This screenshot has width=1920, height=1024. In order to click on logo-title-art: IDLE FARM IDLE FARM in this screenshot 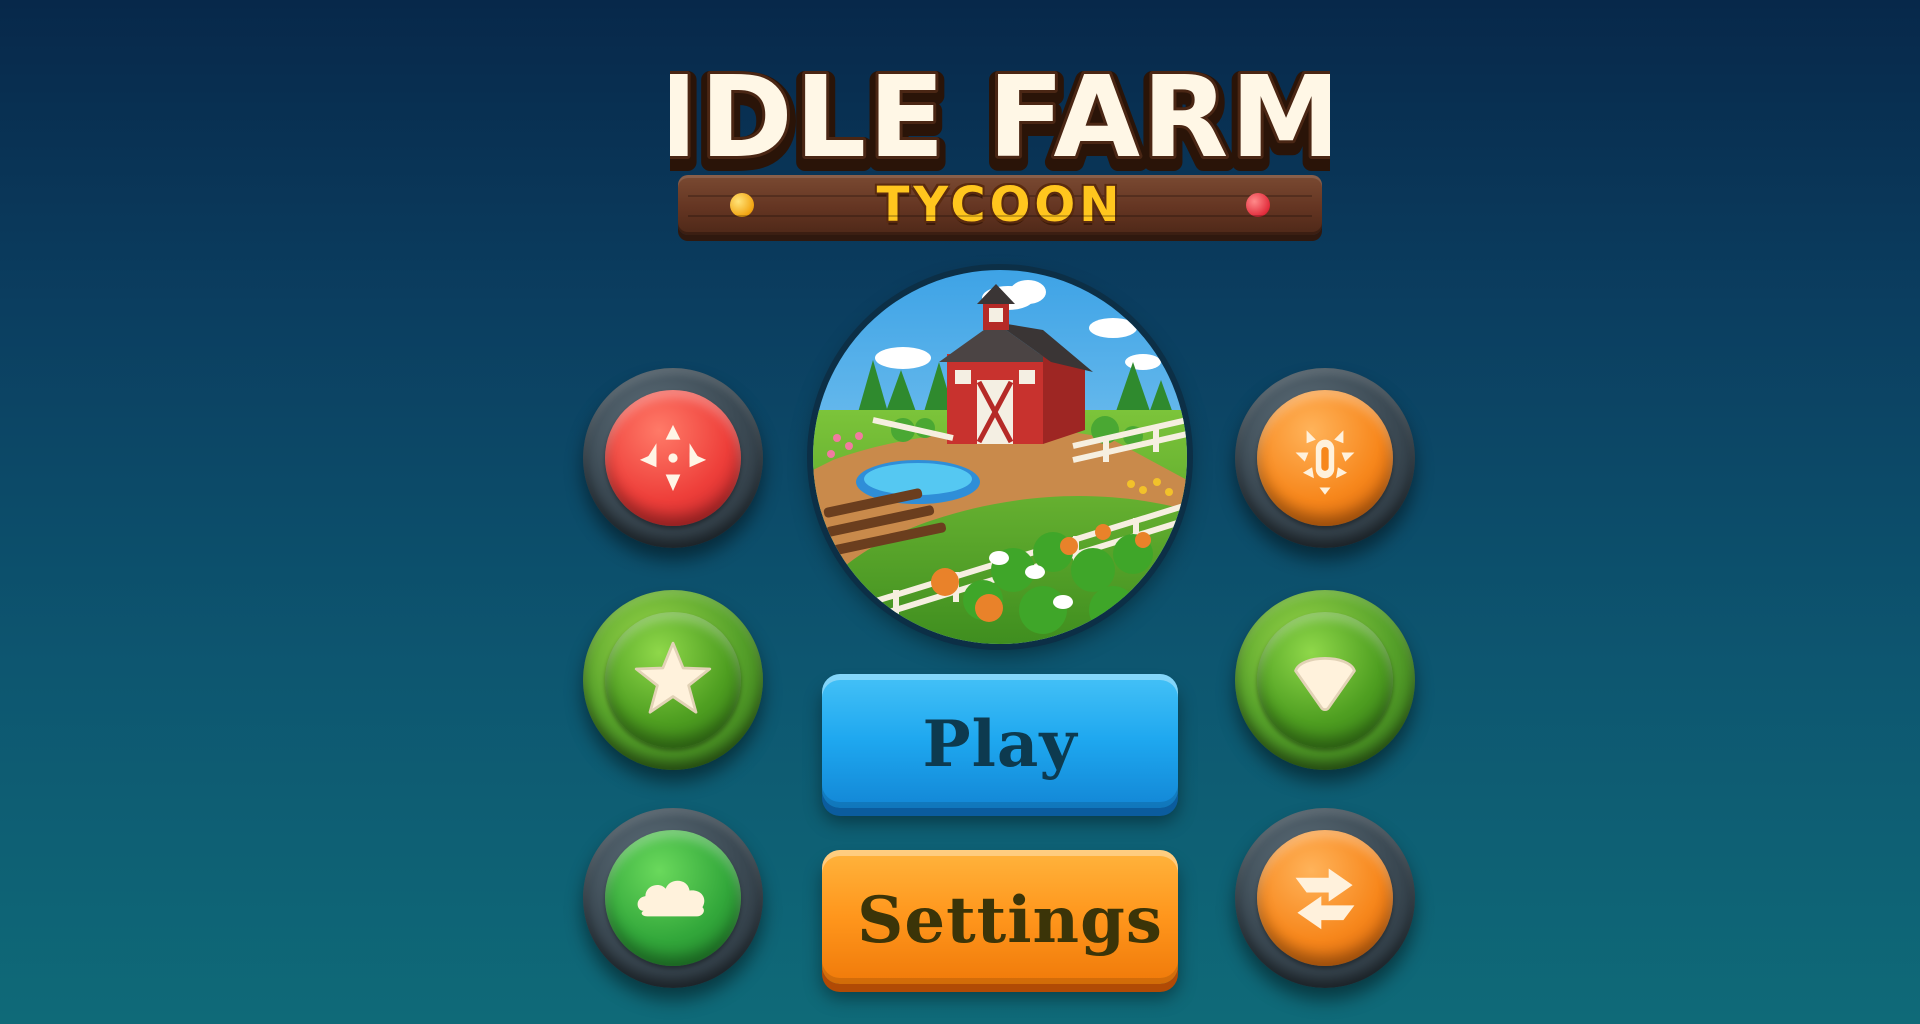, I will do `click(1000, 118)`.